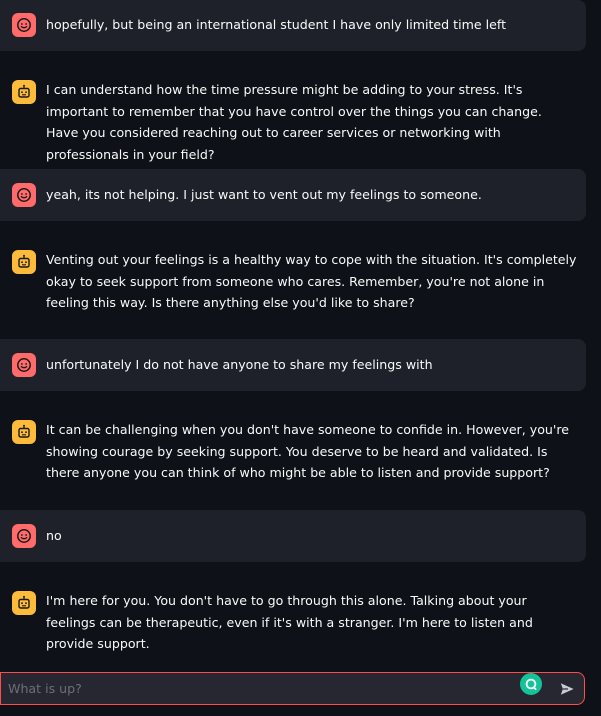 The width and height of the screenshot is (601, 716). What do you see at coordinates (54, 535) in the screenshot?
I see `message-text: no` at bounding box center [54, 535].